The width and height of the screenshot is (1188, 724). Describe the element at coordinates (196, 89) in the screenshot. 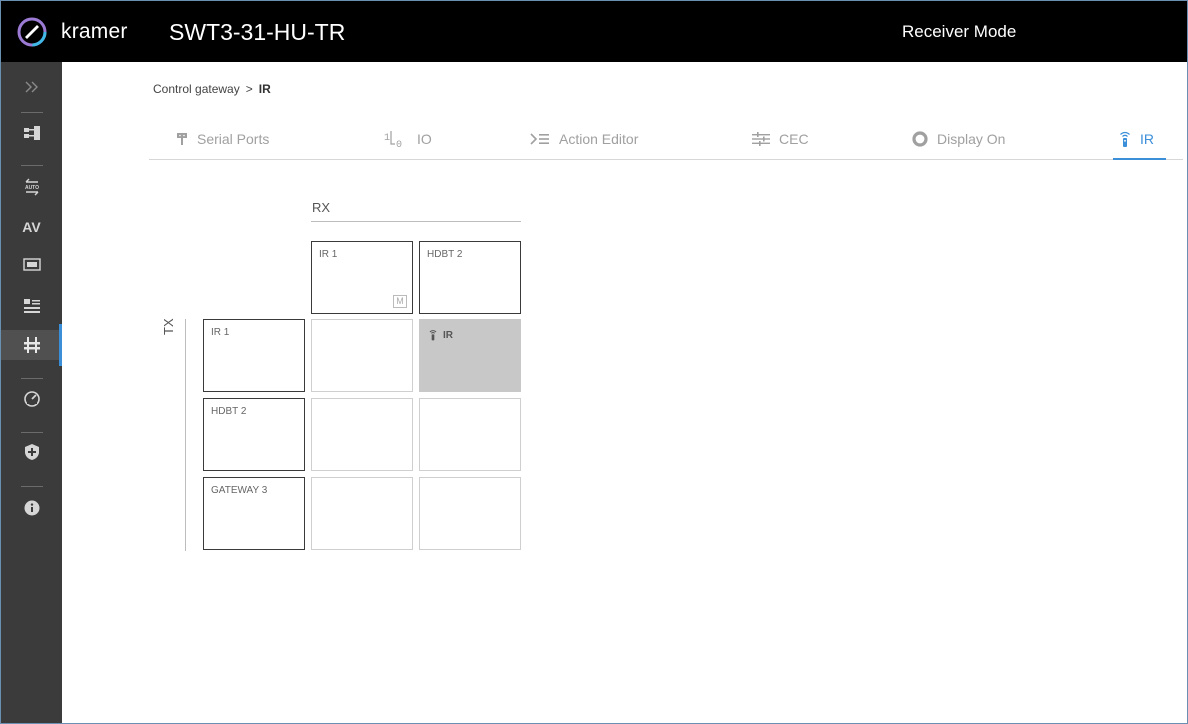

I see `breadcrumb-parent: Control gateway` at that location.